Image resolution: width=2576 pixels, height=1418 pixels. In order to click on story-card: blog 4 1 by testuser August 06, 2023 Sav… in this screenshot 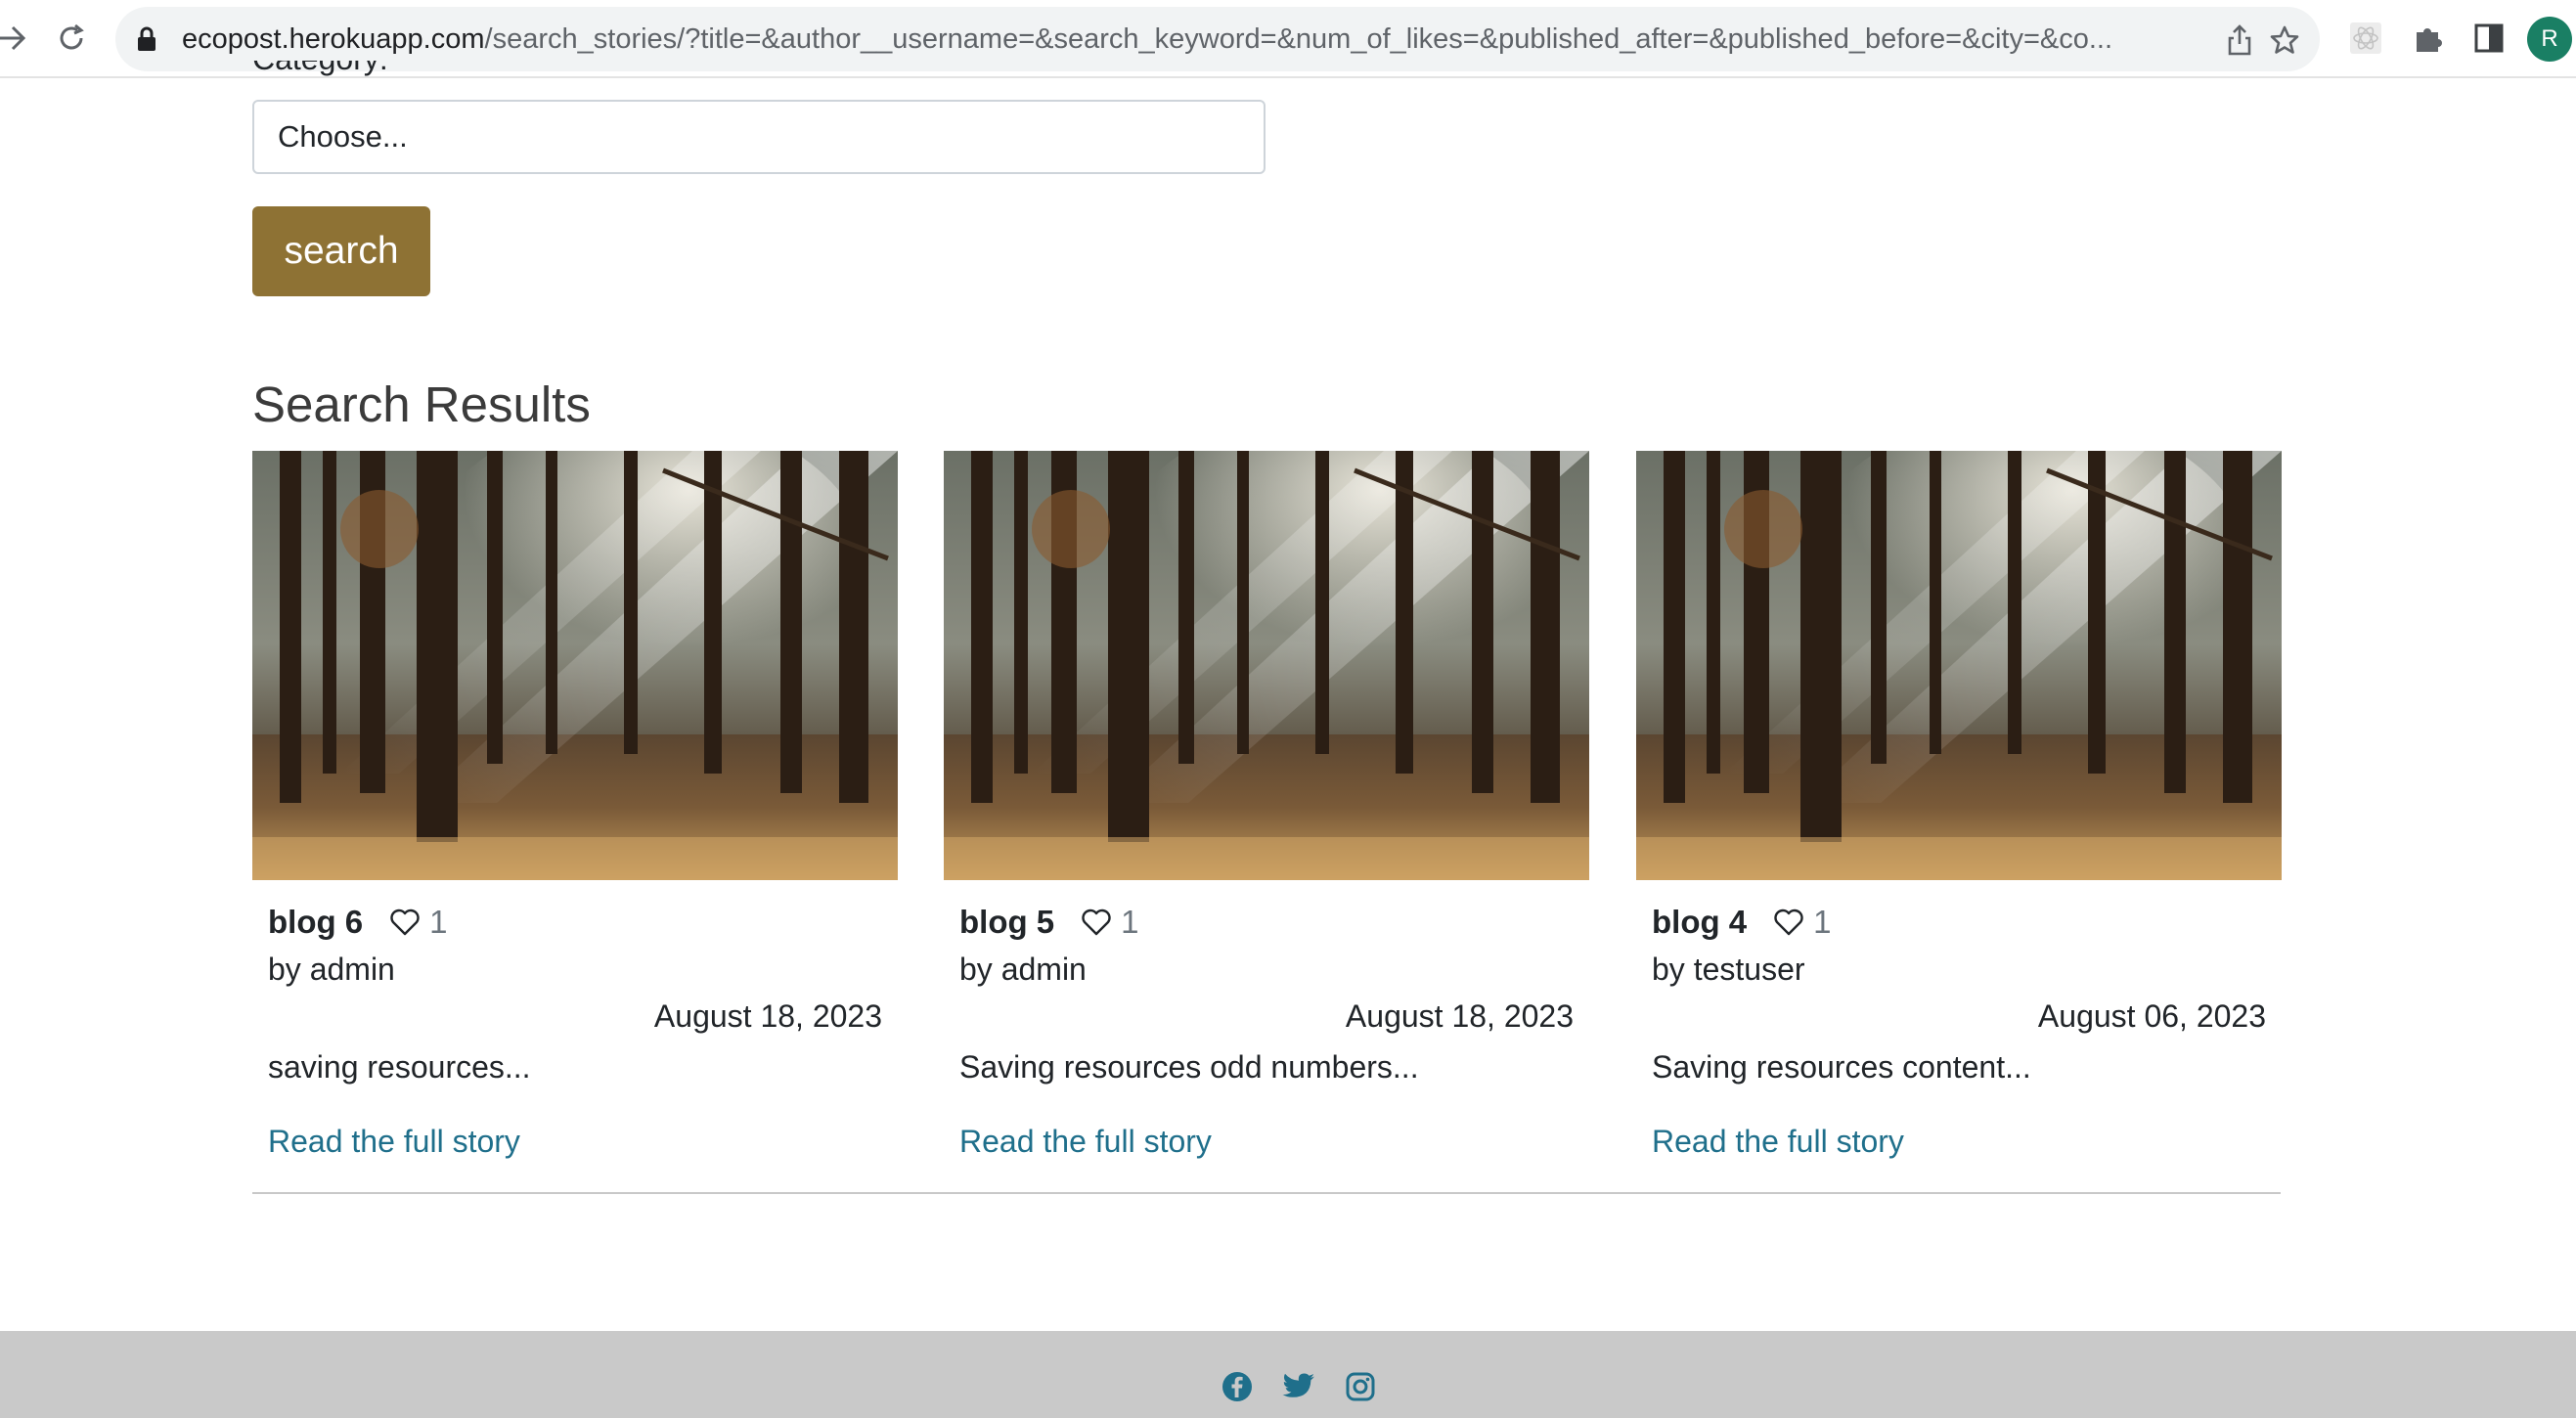, I will do `click(1959, 805)`.